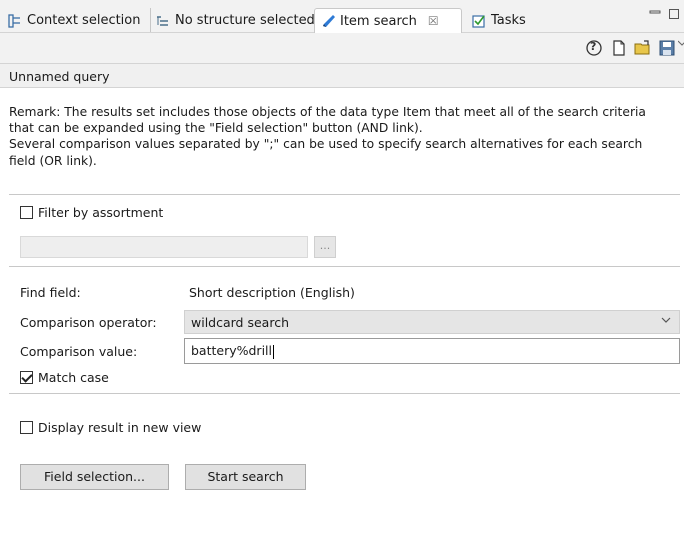 The height and width of the screenshot is (535, 684). I want to click on hierarchy-icon, so click(15, 20).